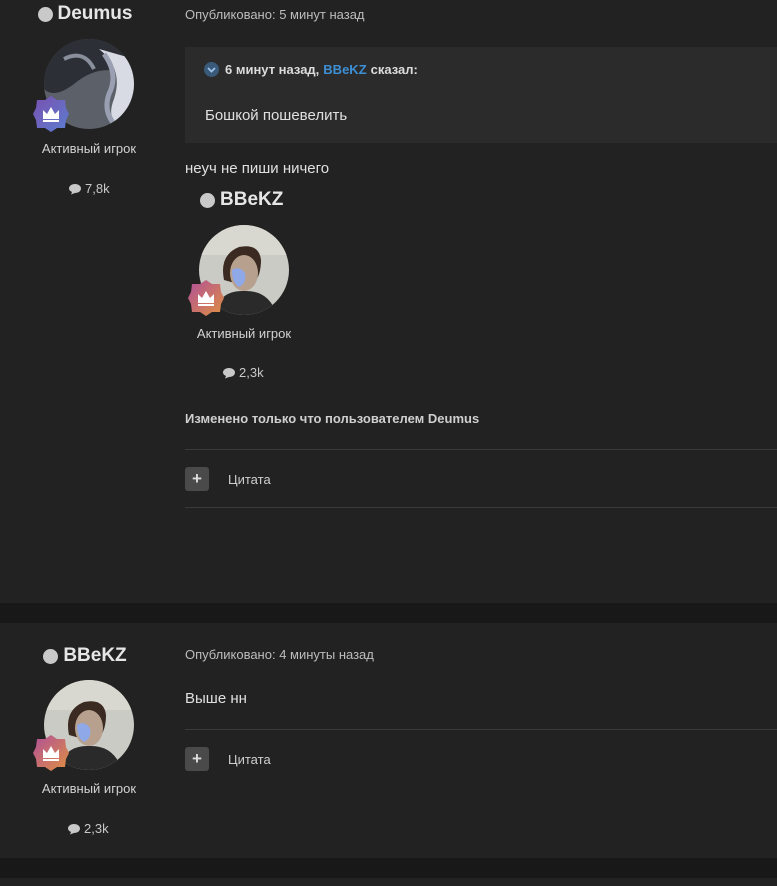 The width and height of the screenshot is (777, 886). What do you see at coordinates (279, 654) in the screenshot?
I see `published-time: Опубликовано: 4 минуты назад` at bounding box center [279, 654].